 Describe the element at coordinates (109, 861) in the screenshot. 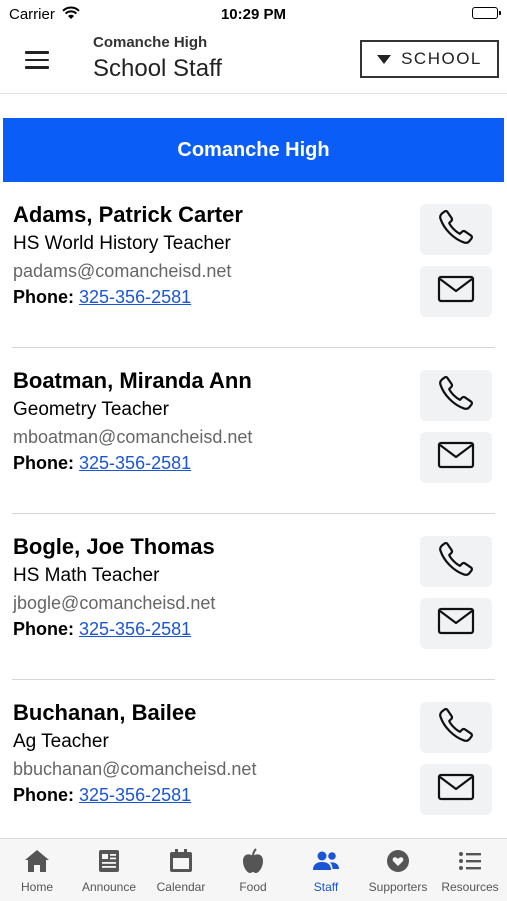

I see `newspaper-icon` at that location.